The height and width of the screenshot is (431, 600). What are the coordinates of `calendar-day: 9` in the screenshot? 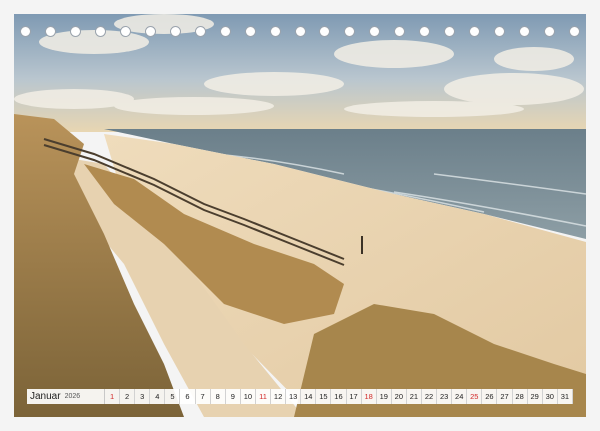 It's located at (233, 396).